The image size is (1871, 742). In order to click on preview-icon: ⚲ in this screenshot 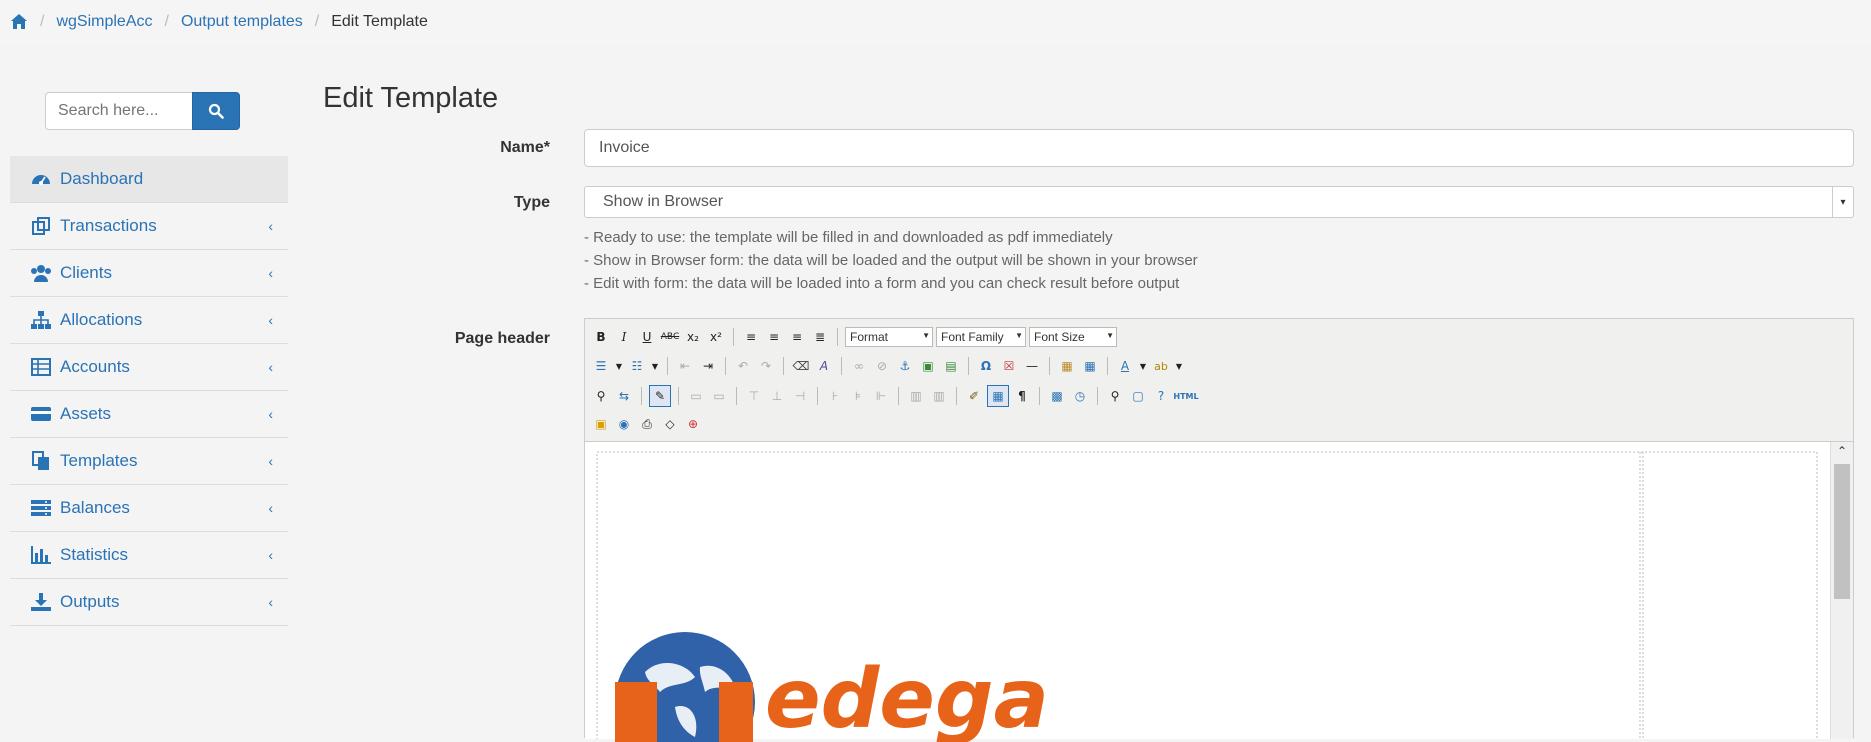, I will do `click(1115, 396)`.